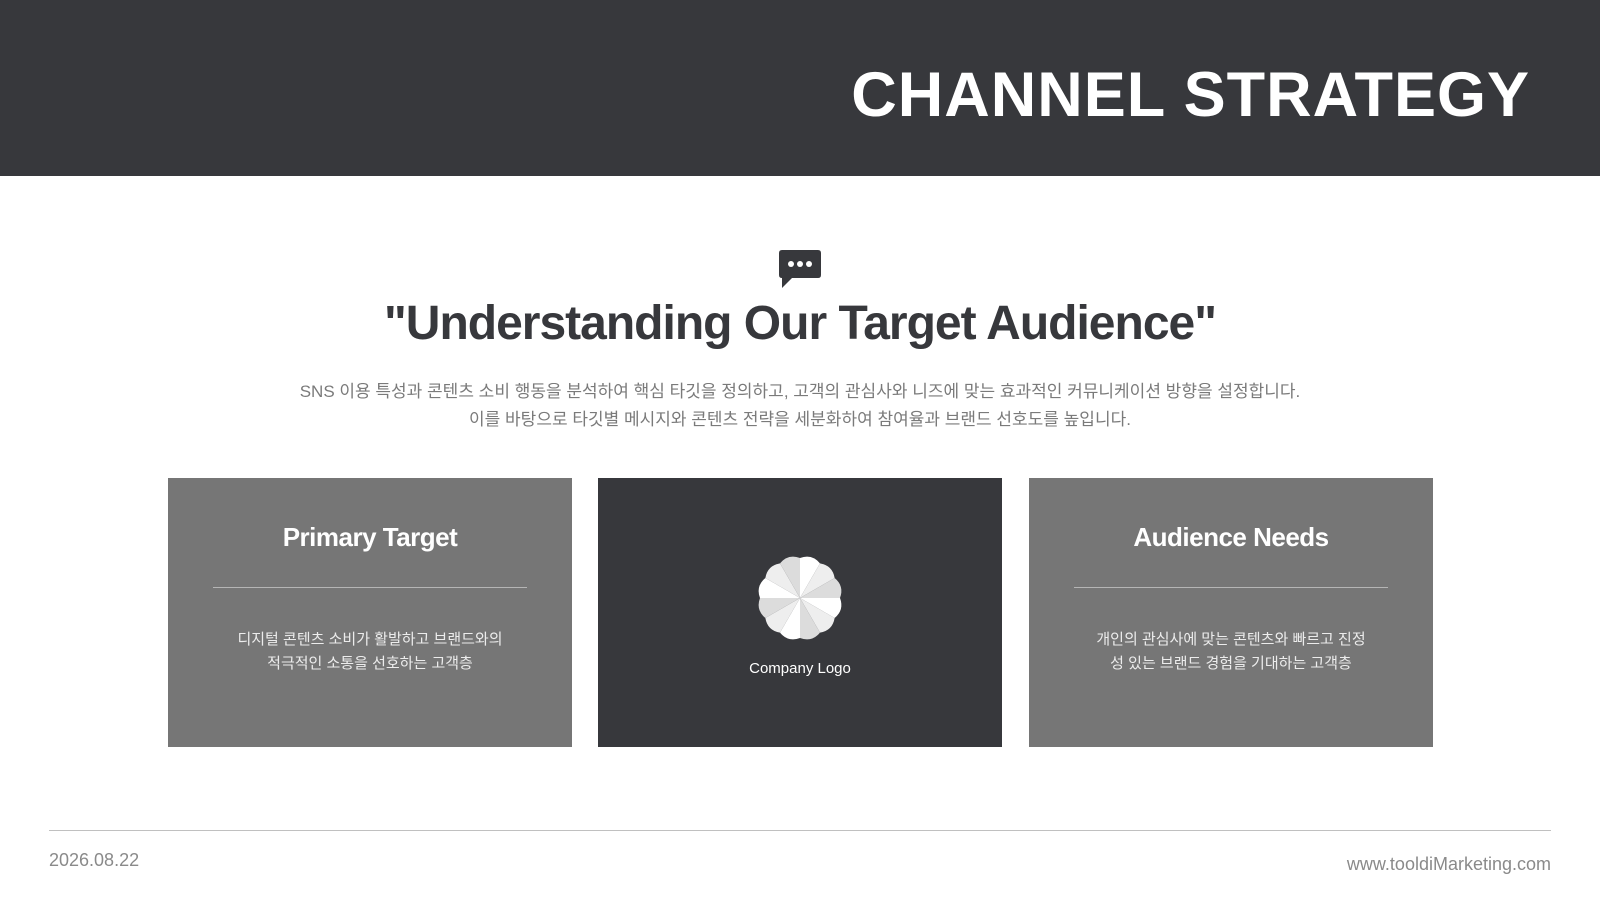  Describe the element at coordinates (800, 668) in the screenshot. I see `logo-caption: Company Logo` at that location.